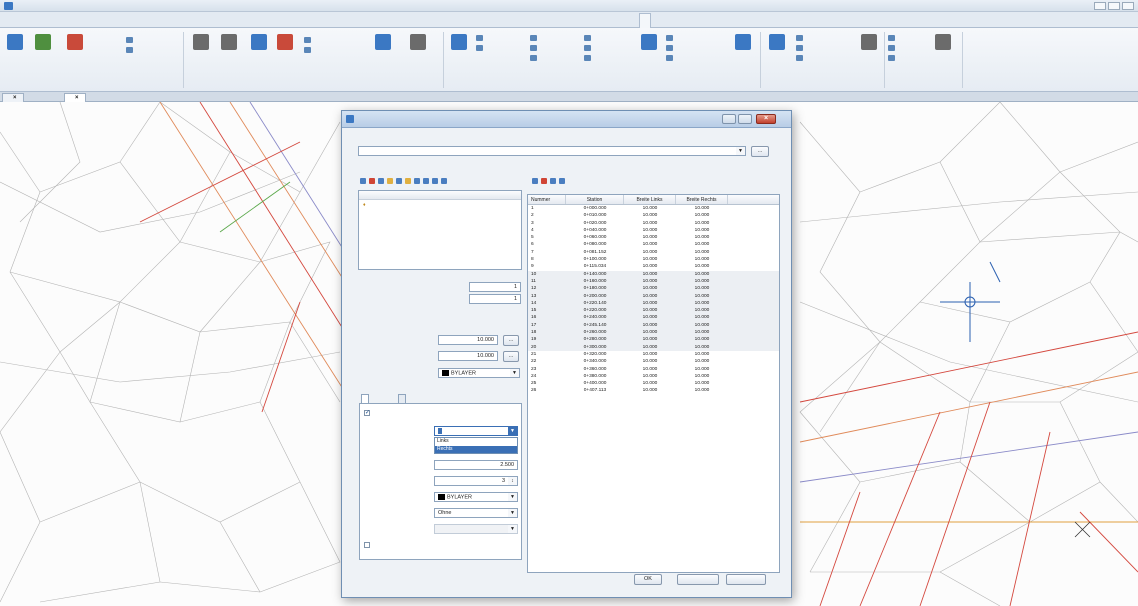 The width and height of the screenshot is (1138, 606). I want to click on table-row: 14 0+220.140 10.000 10.000, so click(653, 303).